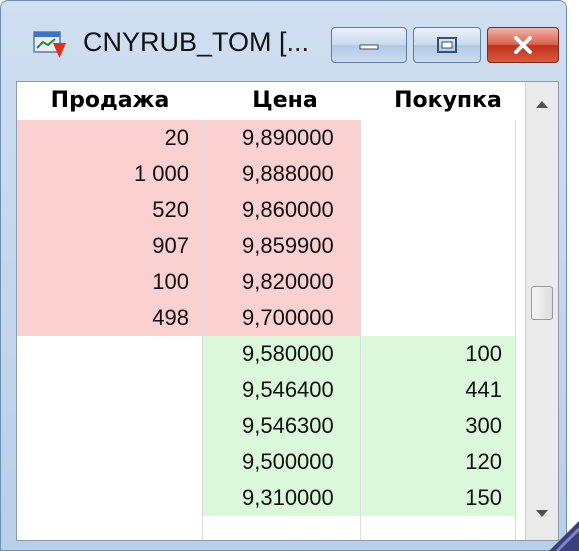  I want to click on scroll-up-button, so click(542, 104).